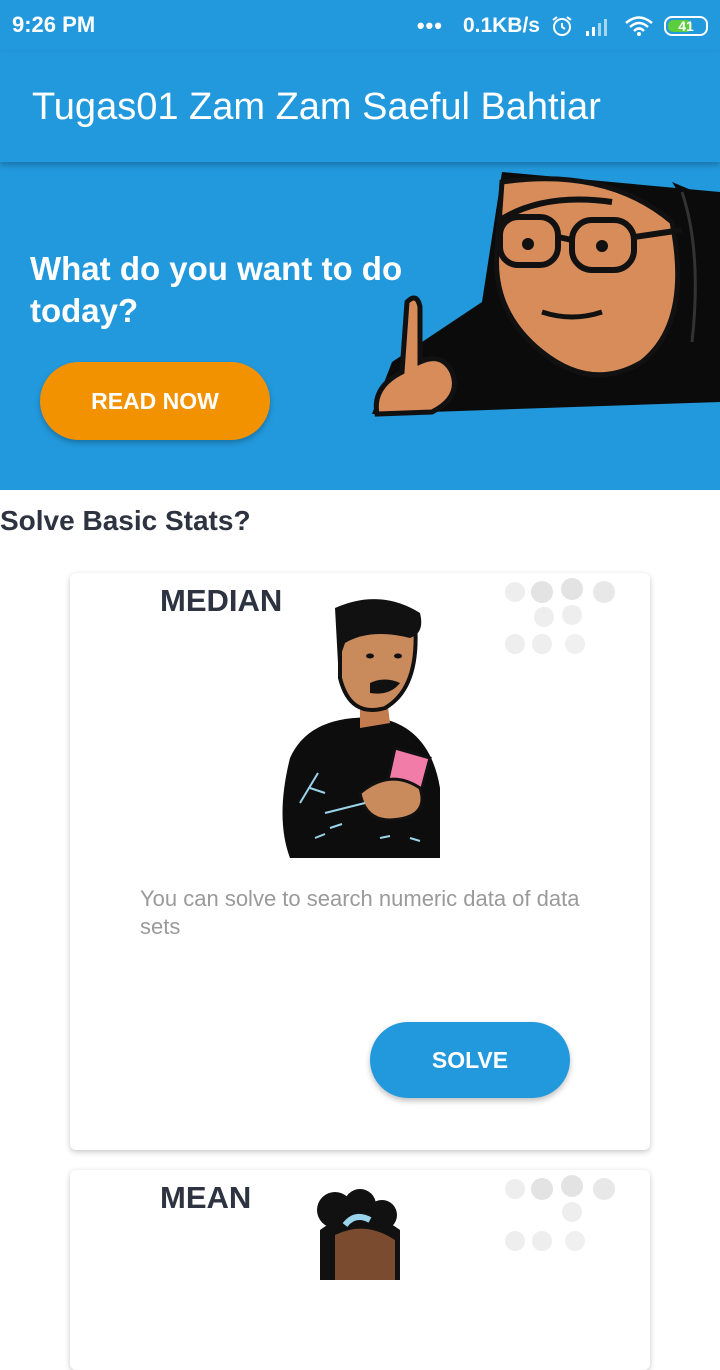 This screenshot has height=1370, width=720. What do you see at coordinates (596, 27) in the screenshot?
I see `signal-icon` at bounding box center [596, 27].